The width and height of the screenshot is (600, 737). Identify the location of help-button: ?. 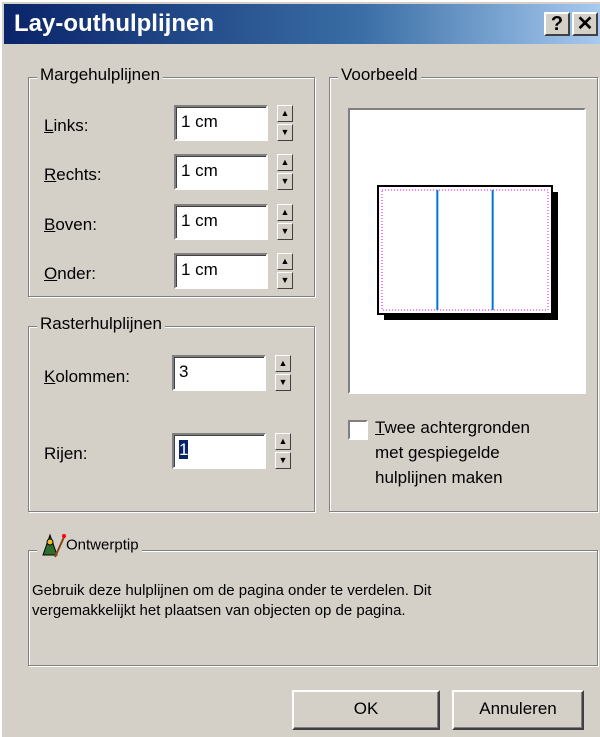
(557, 24).